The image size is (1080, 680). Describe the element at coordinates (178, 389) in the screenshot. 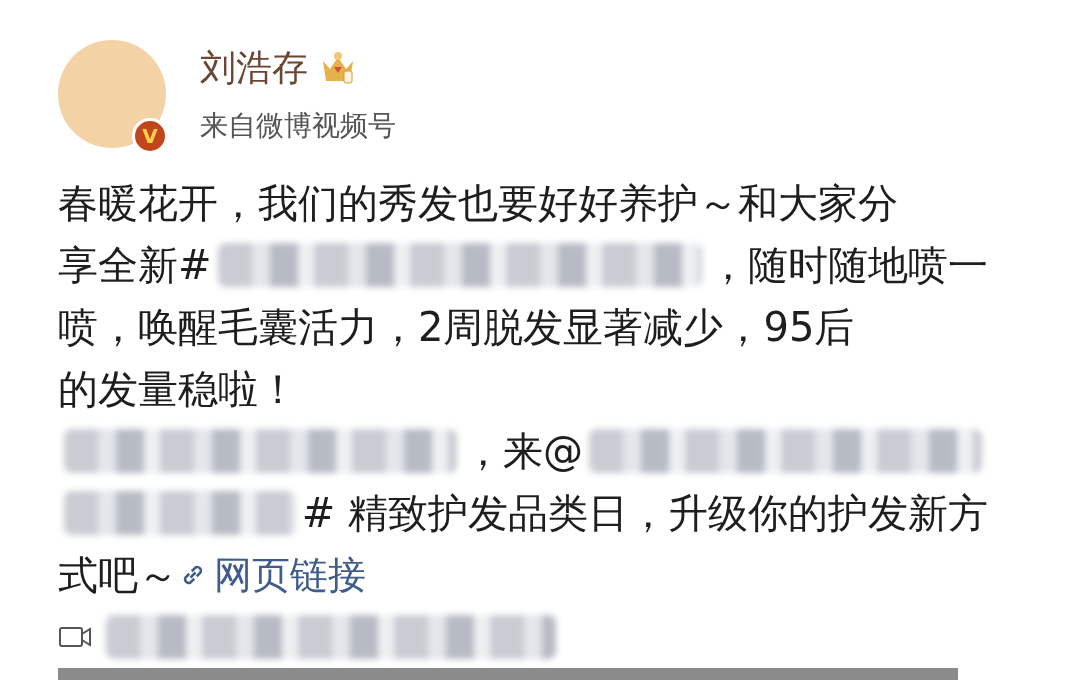

I see `post-text: 的发量稳啦！` at that location.